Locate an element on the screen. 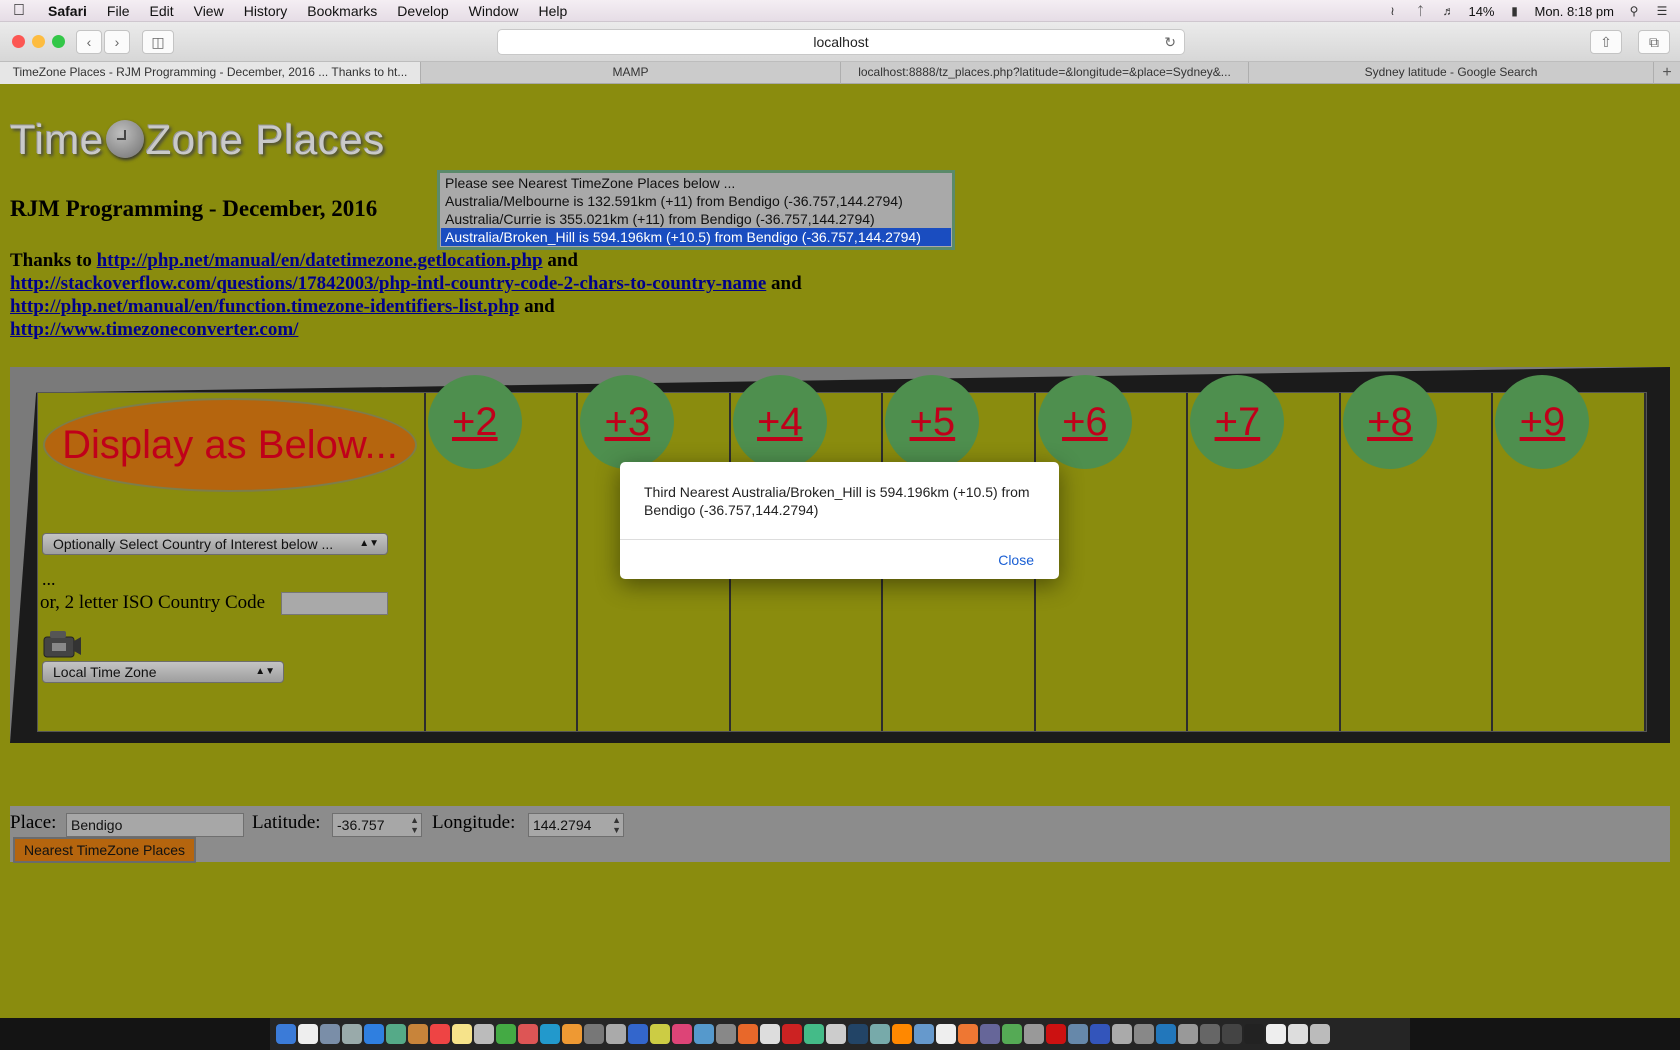 This screenshot has width=1680, height=1050. wifi-icon: ≀ is located at coordinates (1392, 11).